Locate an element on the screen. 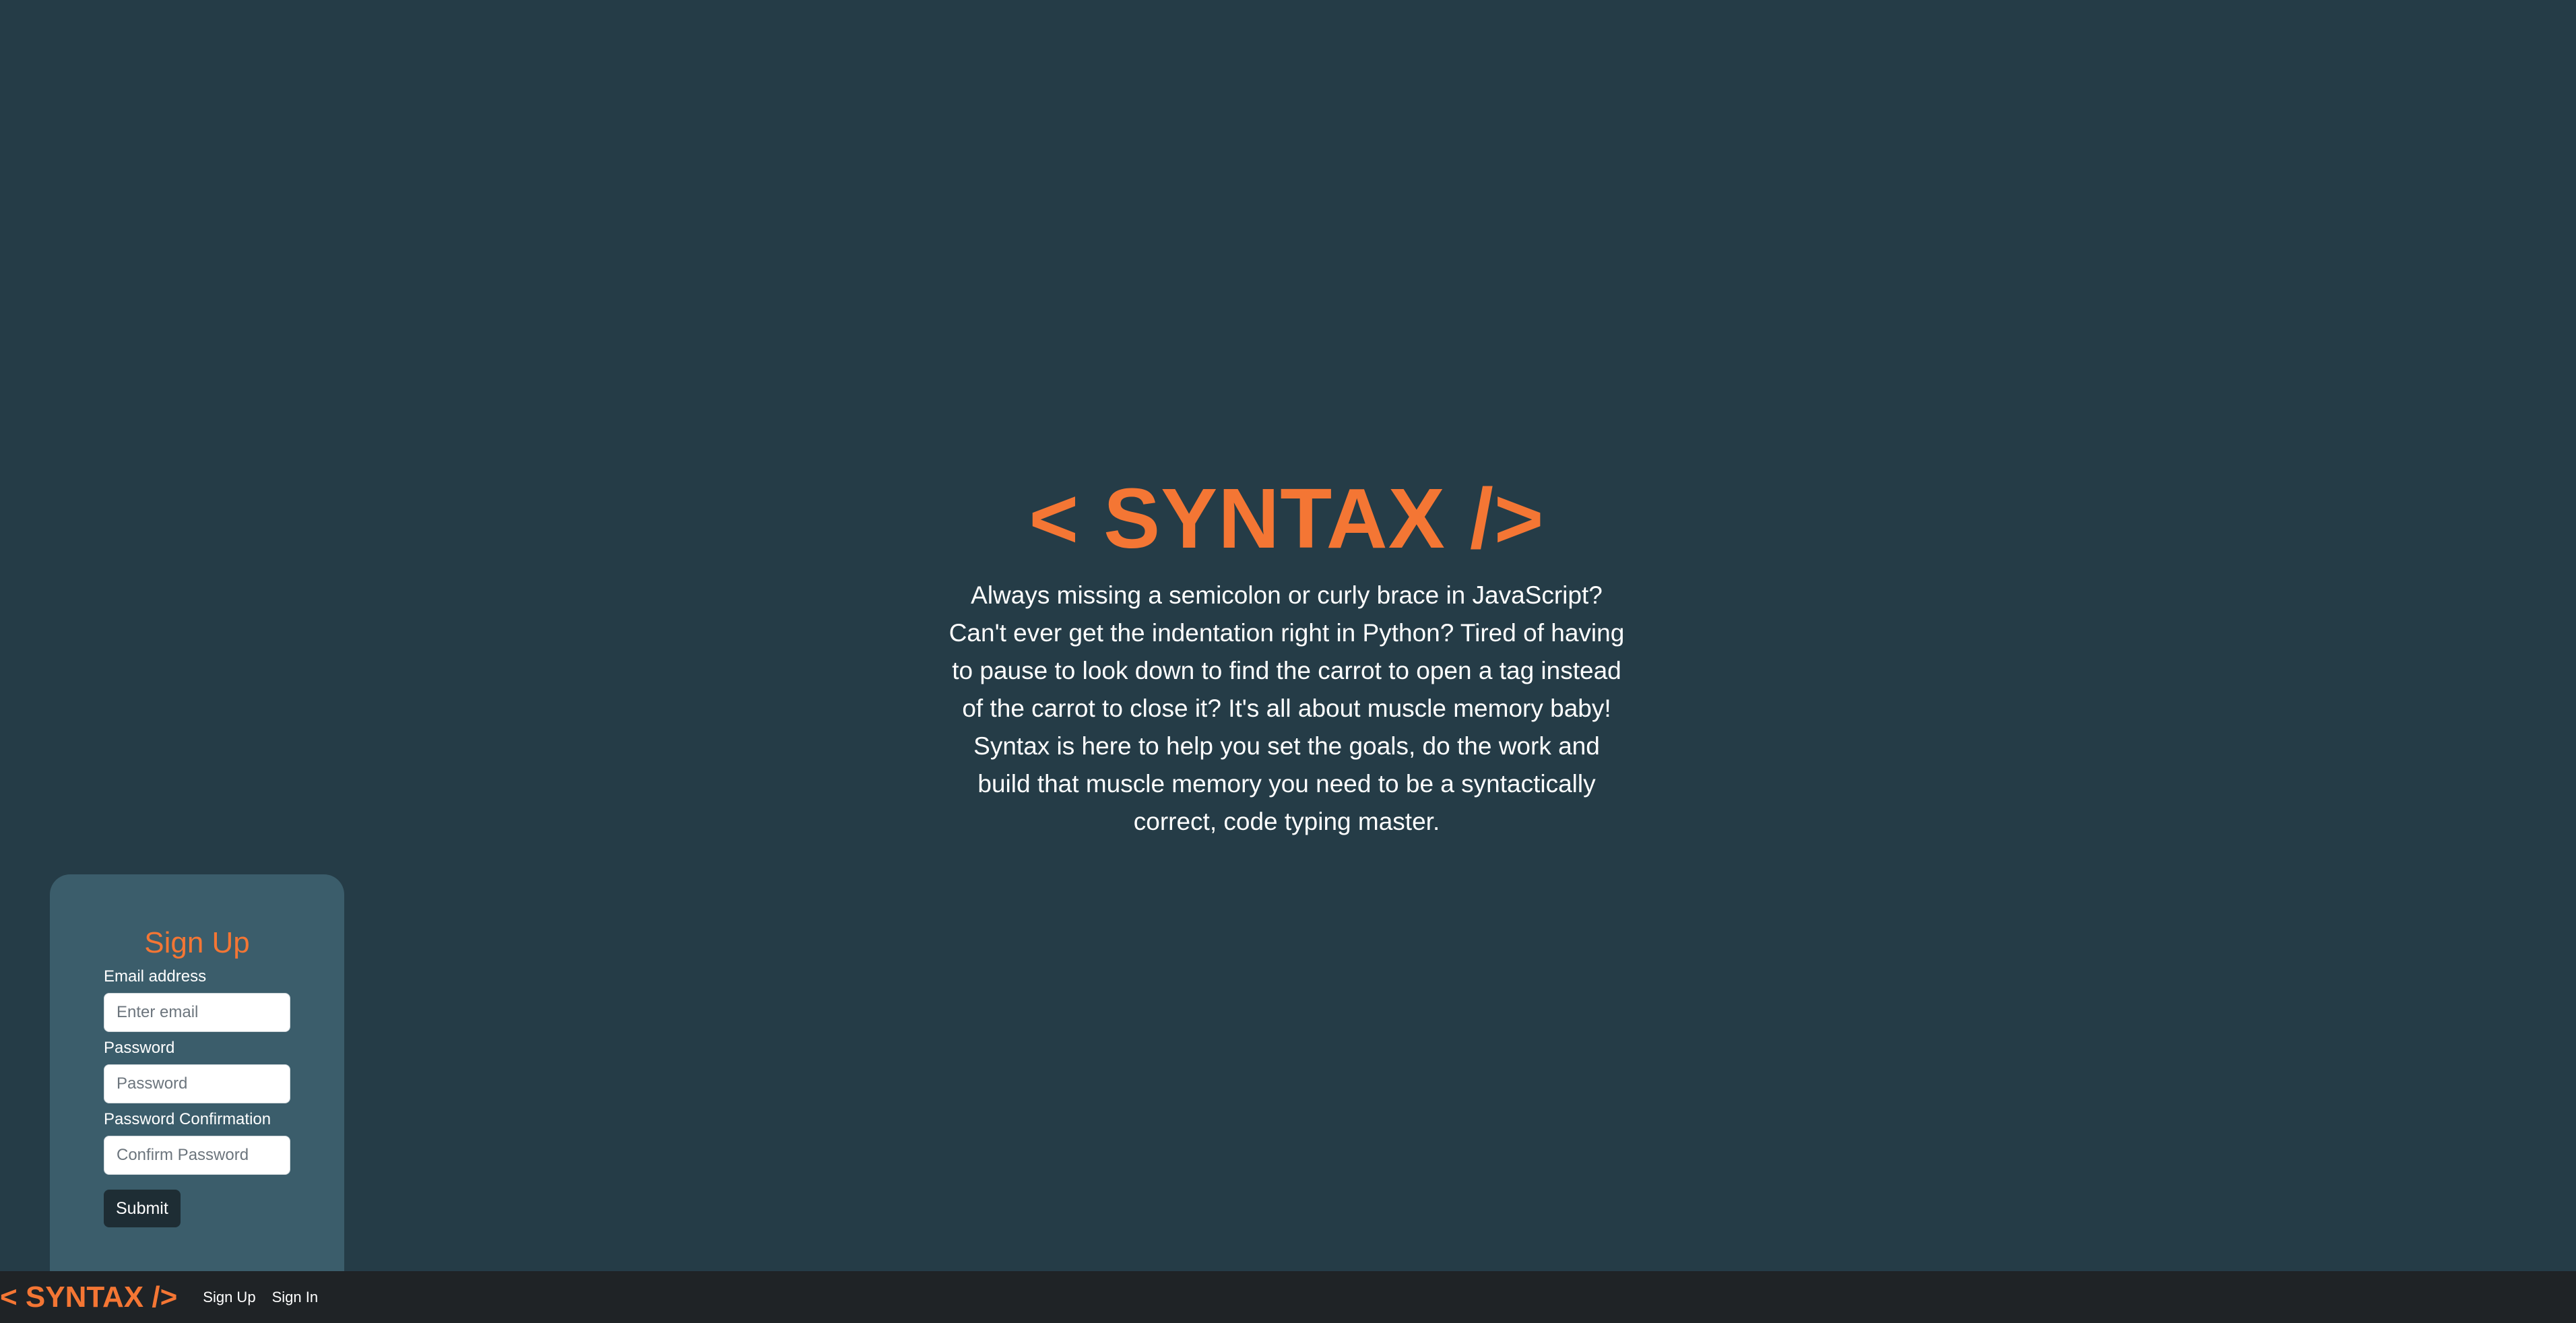 This screenshot has height=1323, width=2576. password-input is located at coordinates (197, 1083).